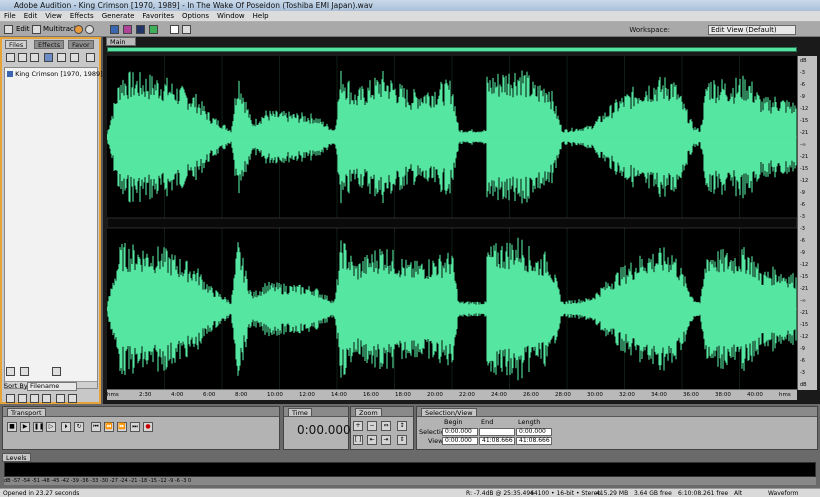 This screenshot has height=497, width=820. What do you see at coordinates (23, 29) in the screenshot?
I see `edit-view-button: Edit` at bounding box center [23, 29].